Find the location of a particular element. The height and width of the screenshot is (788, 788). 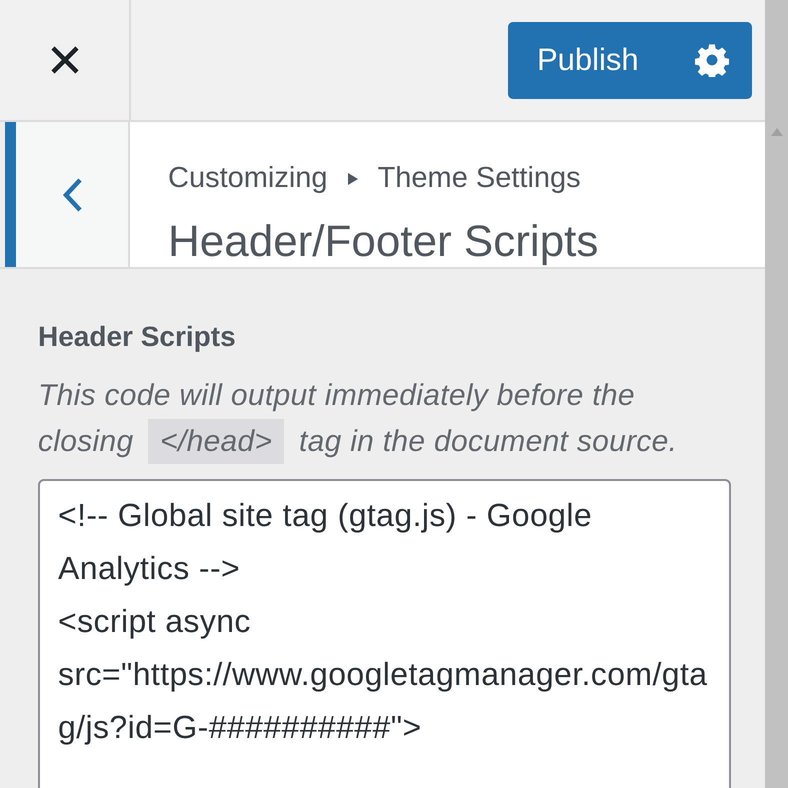

field-label: Header Scripts is located at coordinates (137, 337).